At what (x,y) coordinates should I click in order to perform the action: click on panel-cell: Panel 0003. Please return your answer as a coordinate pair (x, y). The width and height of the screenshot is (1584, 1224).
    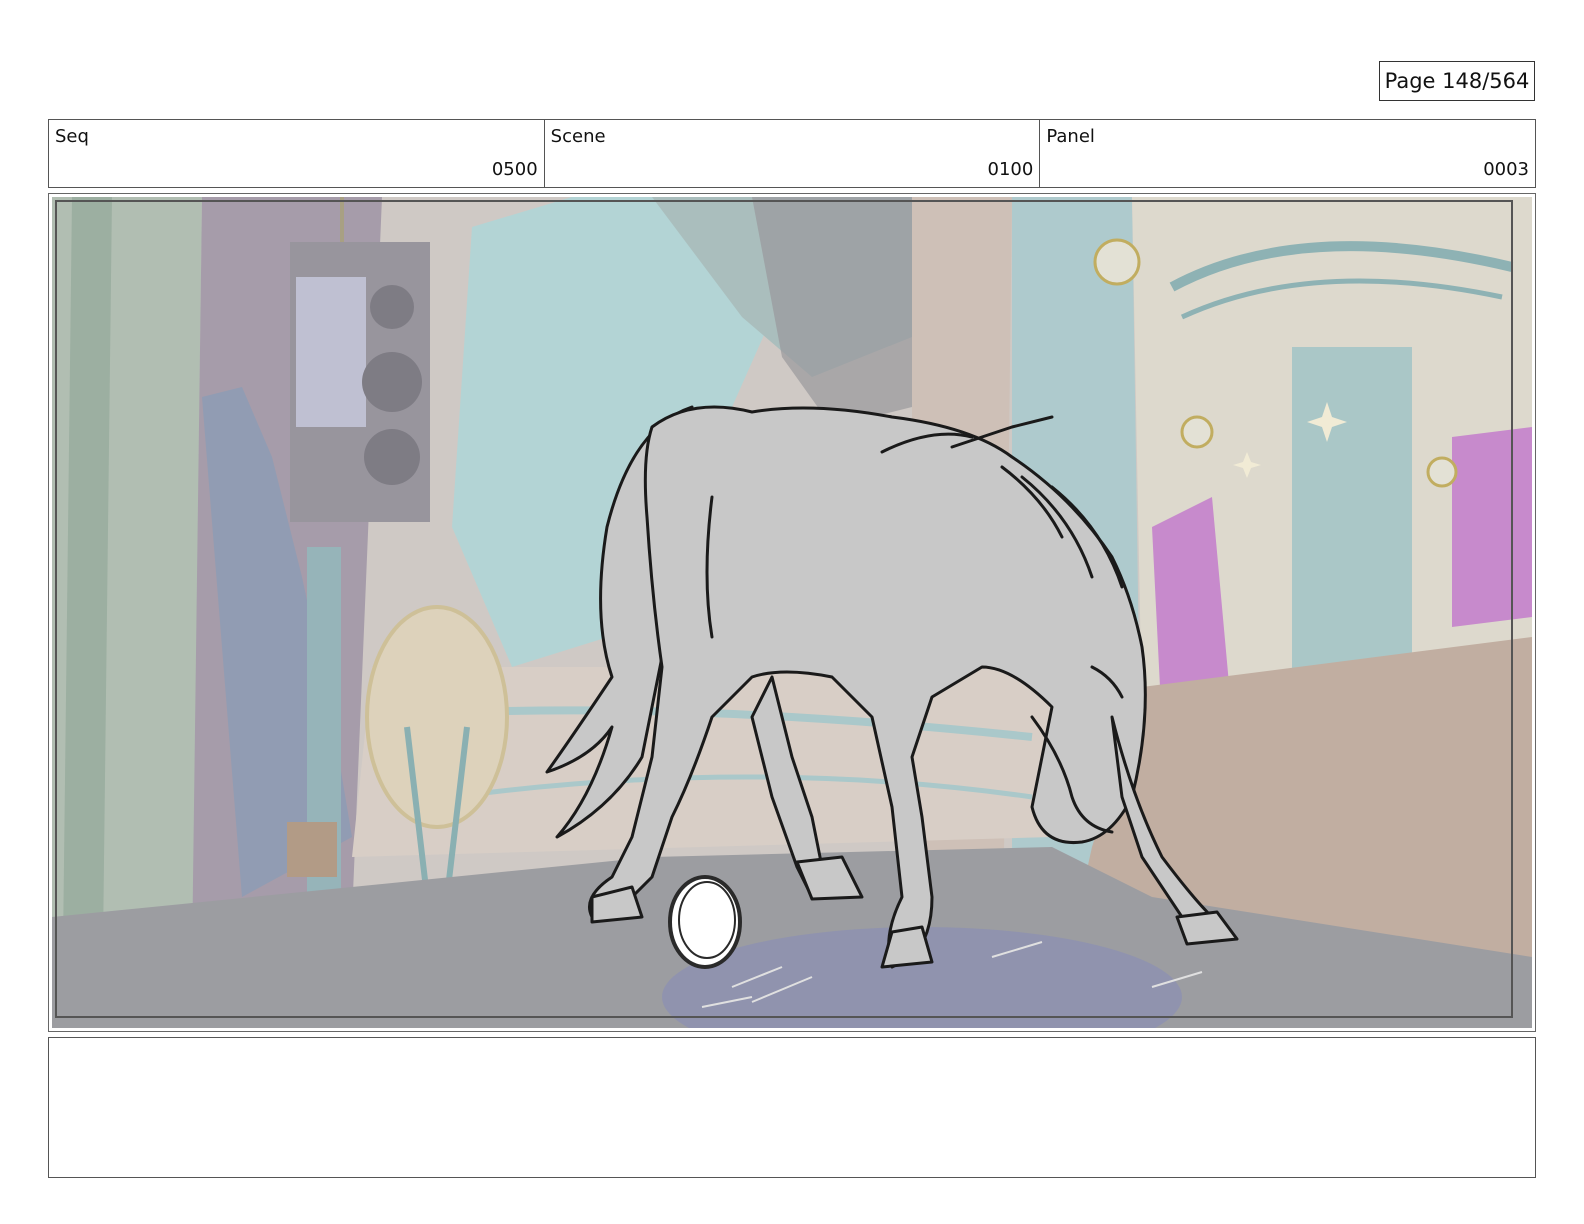
    Looking at the image, I should click on (1287, 153).